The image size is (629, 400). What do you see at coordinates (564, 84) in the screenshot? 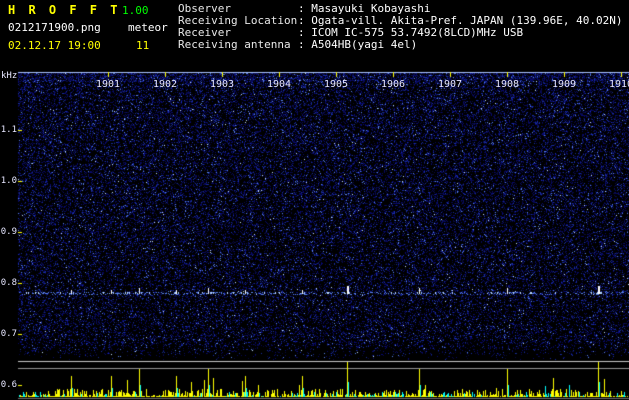
I see `time-label: 1909` at bounding box center [564, 84].